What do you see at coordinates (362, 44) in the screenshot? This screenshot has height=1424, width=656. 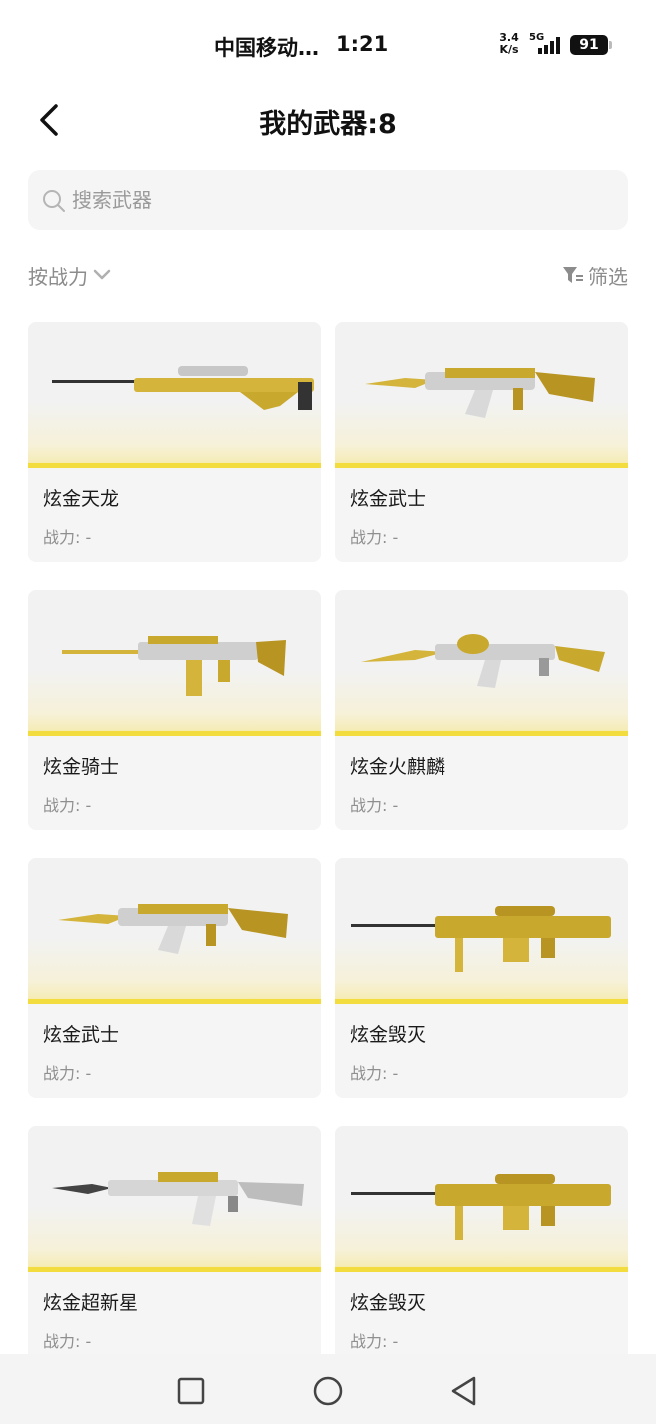 I see `clock: 1:21` at bounding box center [362, 44].